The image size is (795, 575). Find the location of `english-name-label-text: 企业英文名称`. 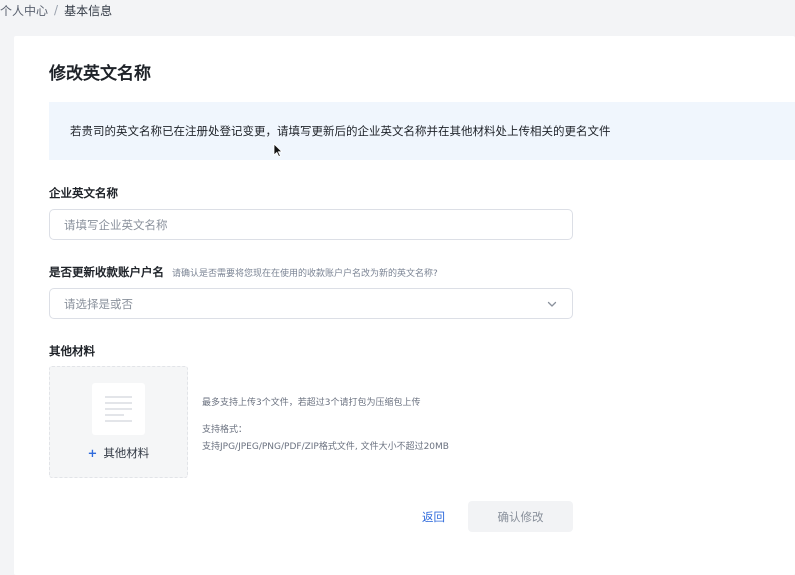

english-name-label-text: 企业英文名称 is located at coordinates (83, 193).